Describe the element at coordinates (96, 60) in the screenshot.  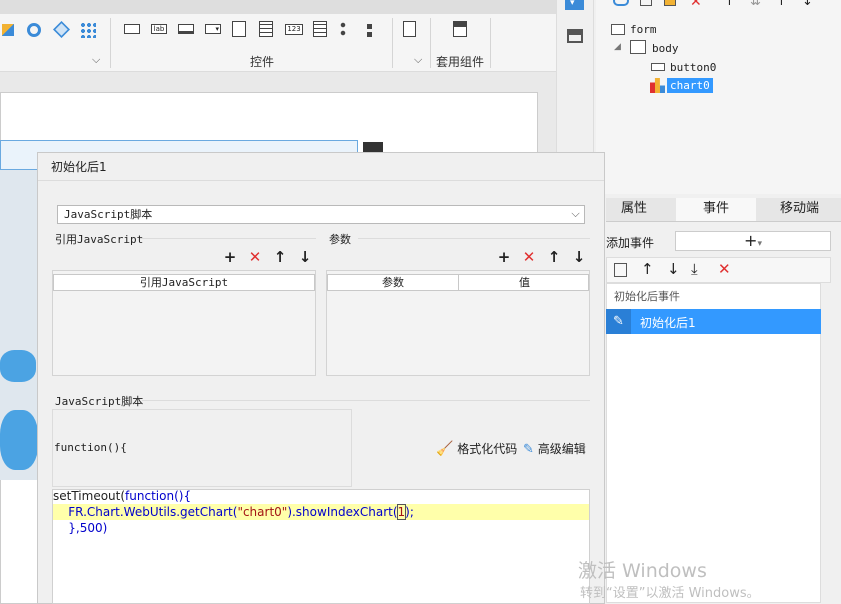
I see `chart-group-dropdown-icon: ⌵` at that location.